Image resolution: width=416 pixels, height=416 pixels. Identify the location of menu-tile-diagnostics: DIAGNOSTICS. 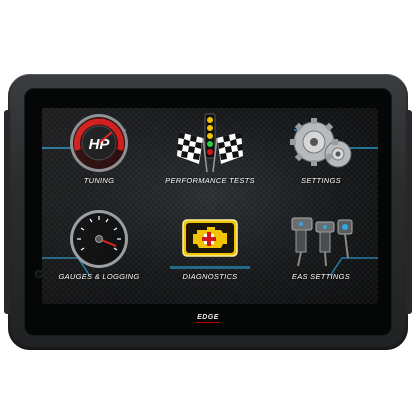
(210, 256).